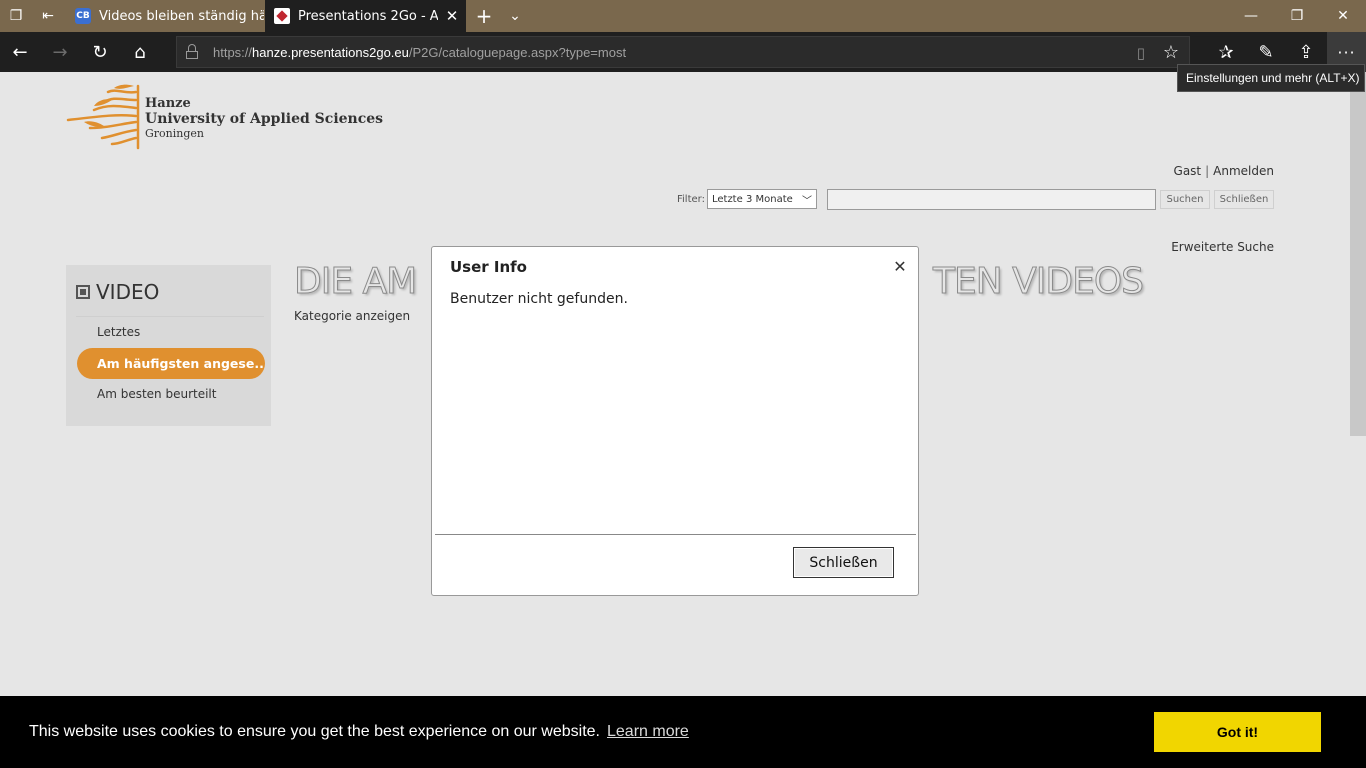 The width and height of the screenshot is (1366, 768). What do you see at coordinates (192, 52) in the screenshot?
I see `lock-icon` at bounding box center [192, 52].